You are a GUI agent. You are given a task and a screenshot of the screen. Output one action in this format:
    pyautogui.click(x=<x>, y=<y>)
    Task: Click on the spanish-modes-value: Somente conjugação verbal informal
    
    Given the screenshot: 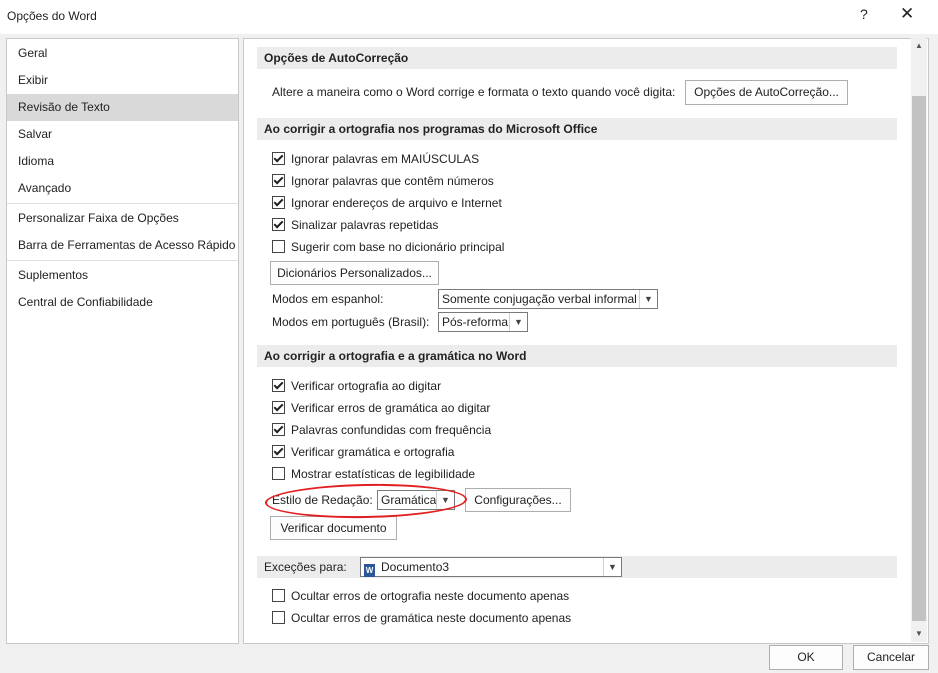 What is the action you would take?
    pyautogui.click(x=539, y=299)
    